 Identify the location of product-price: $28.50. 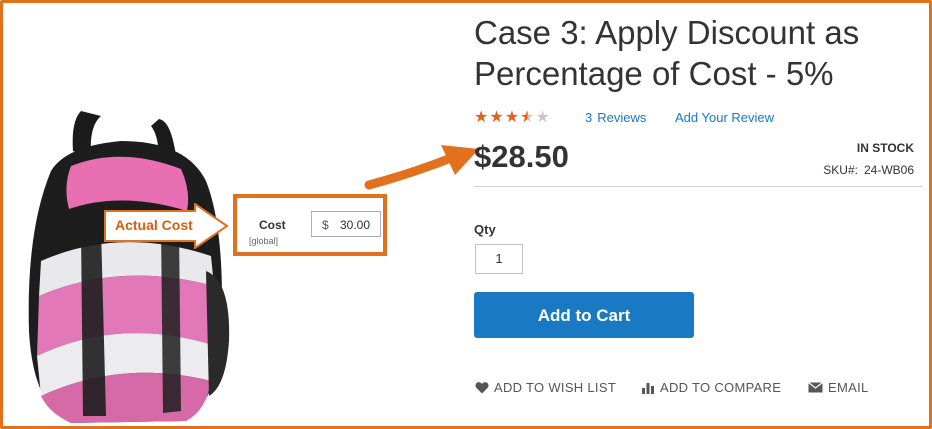
(521, 156).